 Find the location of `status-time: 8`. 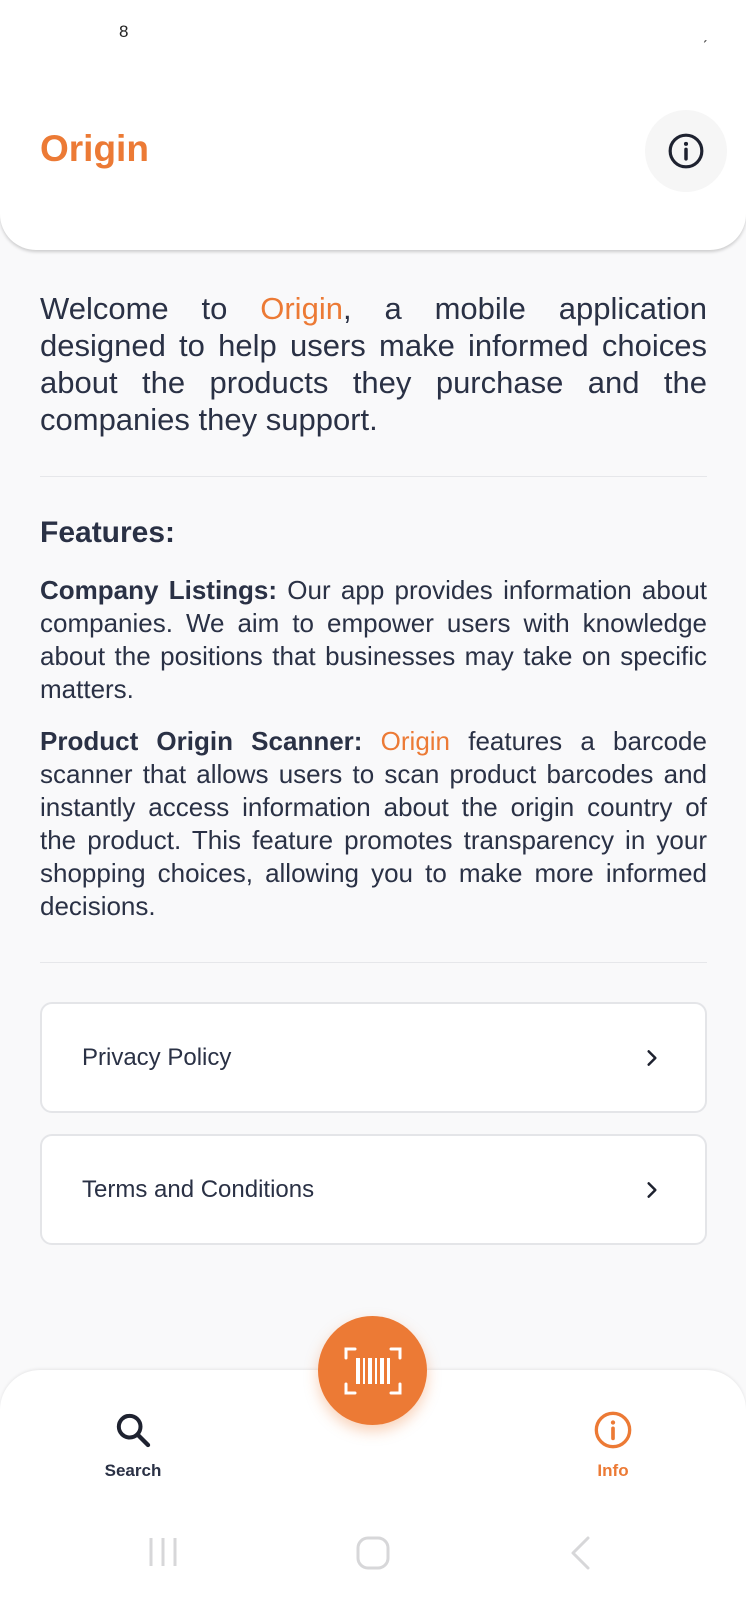

status-time: 8 is located at coordinates (124, 31).